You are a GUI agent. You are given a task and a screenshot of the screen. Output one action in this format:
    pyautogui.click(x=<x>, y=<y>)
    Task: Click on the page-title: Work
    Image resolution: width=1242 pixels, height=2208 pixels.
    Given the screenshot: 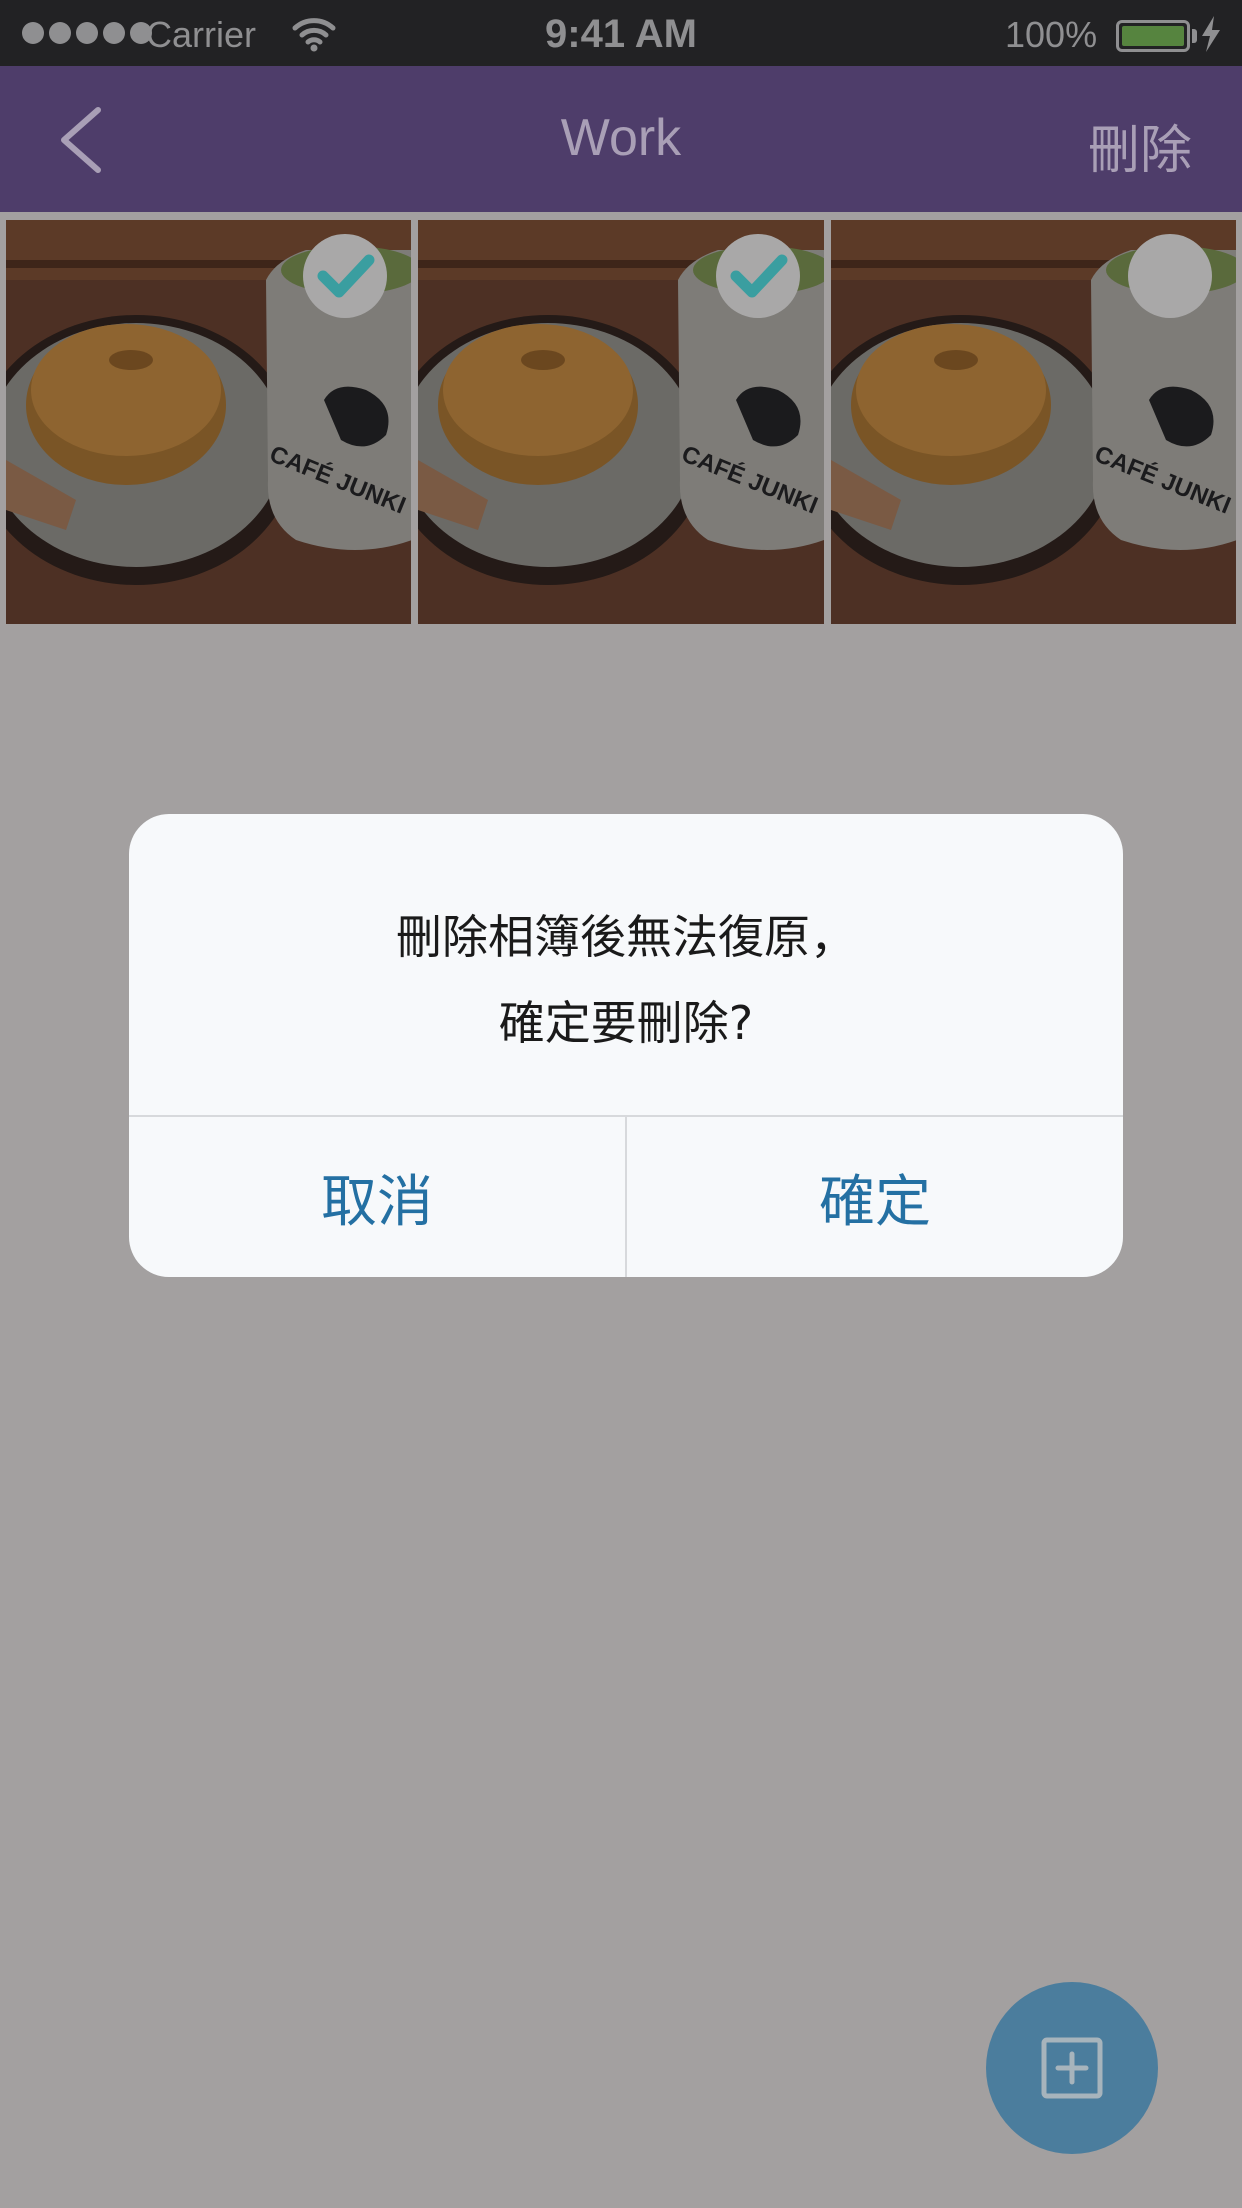 What is the action you would take?
    pyautogui.click(x=621, y=138)
    